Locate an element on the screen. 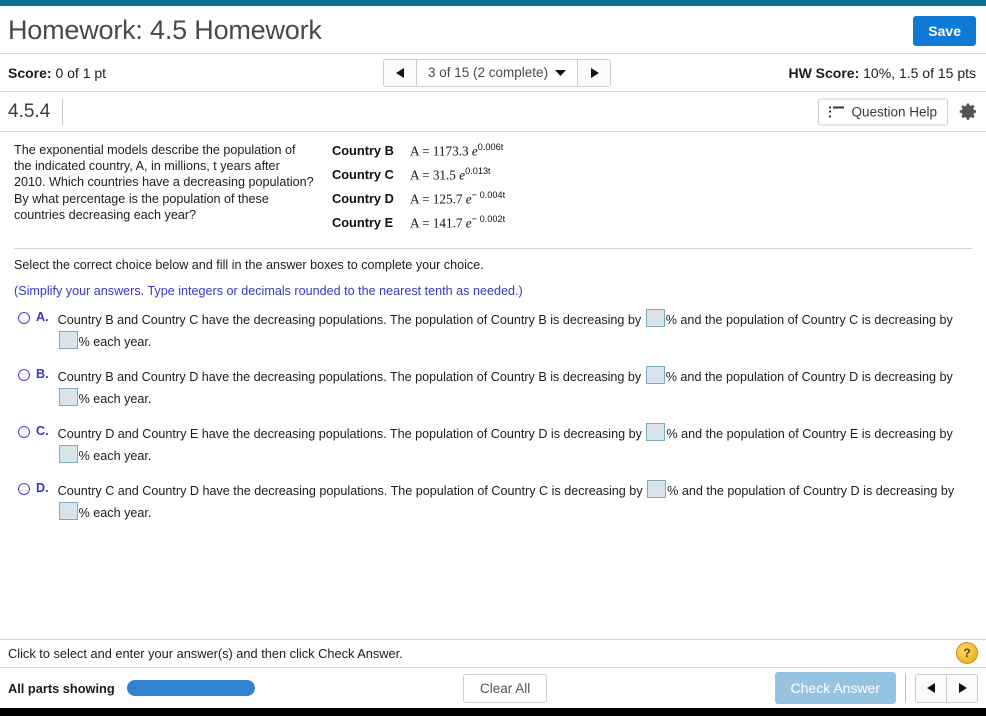  model-row: Country C A = 31.5 e0.013t is located at coordinates (418, 174).